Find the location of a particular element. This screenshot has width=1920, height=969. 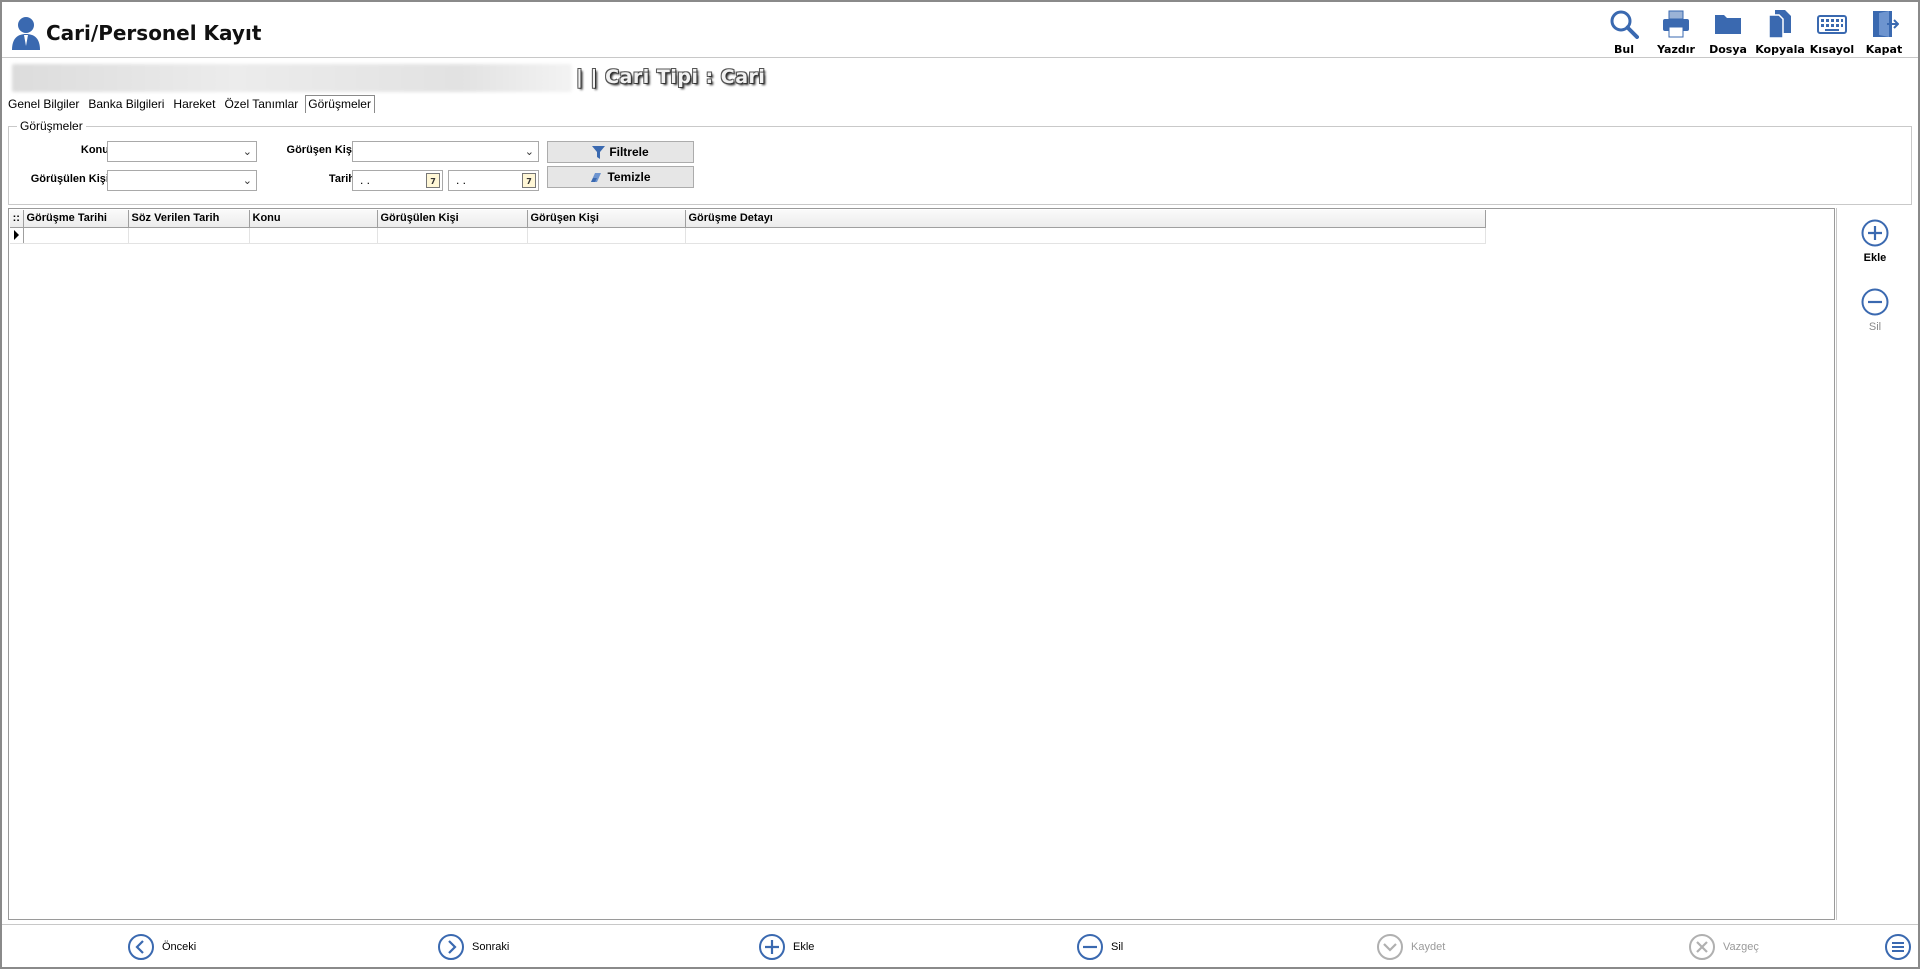

cell-meeting-person is located at coordinates (606, 235).